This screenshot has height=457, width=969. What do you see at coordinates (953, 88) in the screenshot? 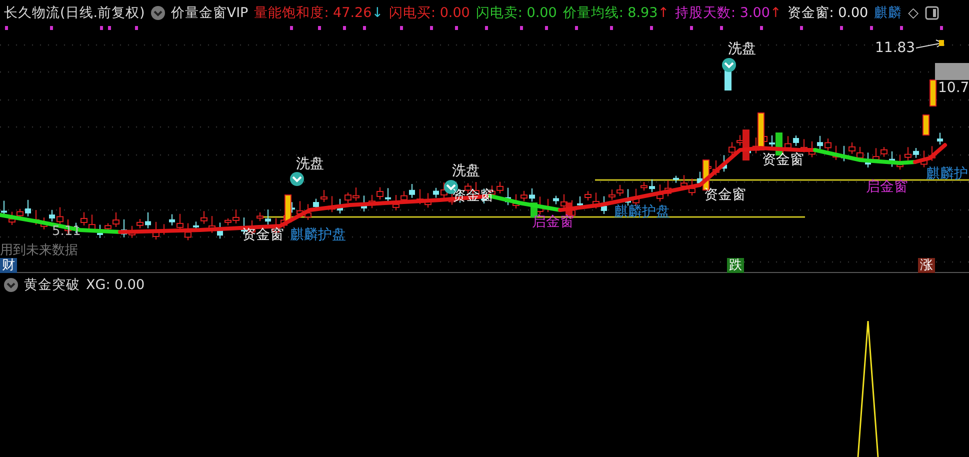
I see `price-label: 10.7` at bounding box center [953, 88].